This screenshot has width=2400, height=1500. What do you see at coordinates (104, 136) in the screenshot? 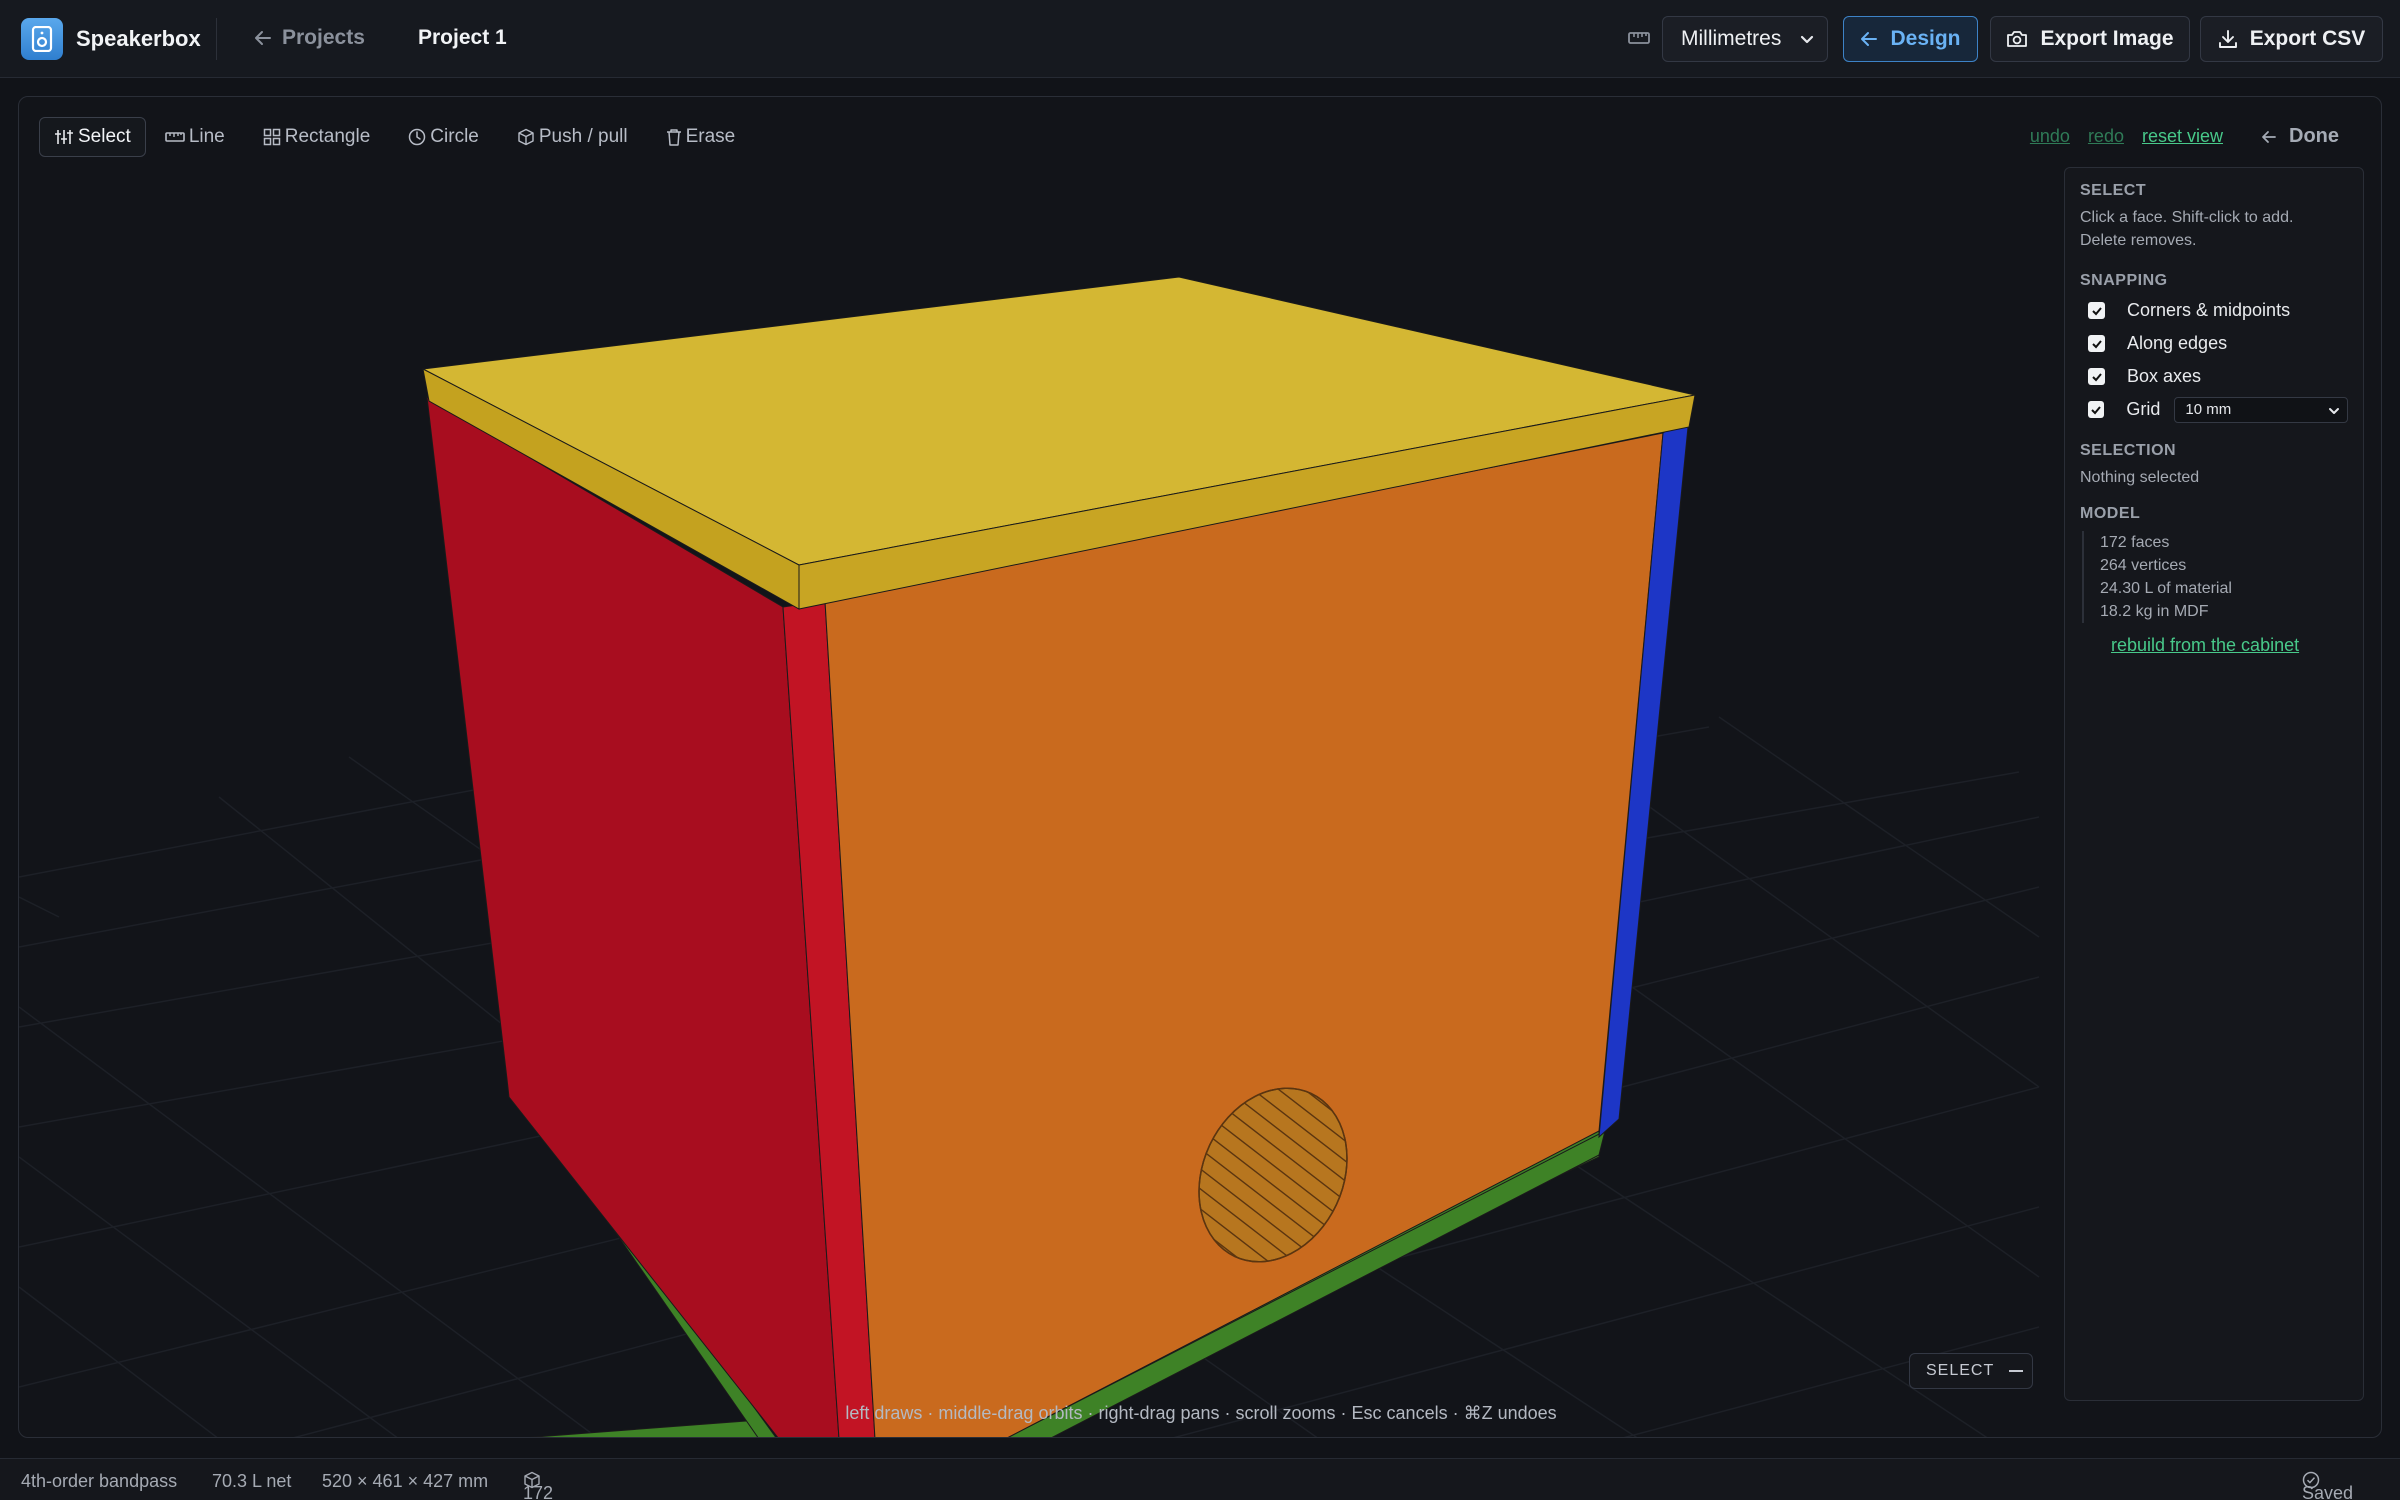
I see `tool-select-label: Select` at bounding box center [104, 136].